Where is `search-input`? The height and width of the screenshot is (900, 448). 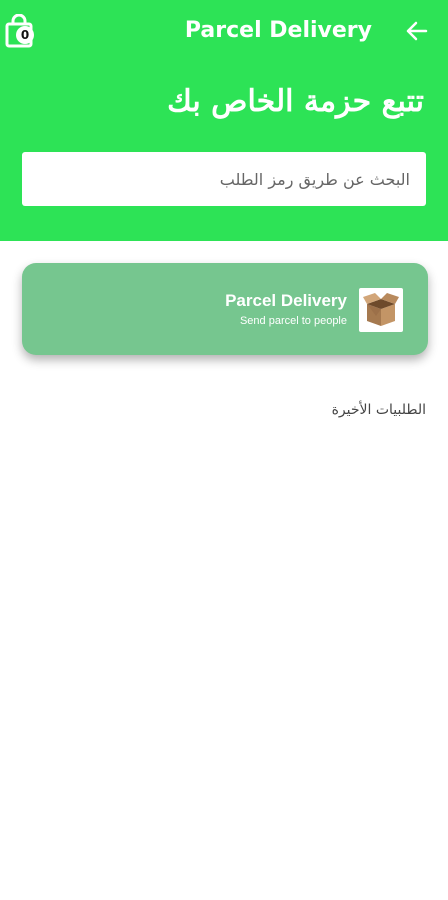
search-input is located at coordinates (224, 179).